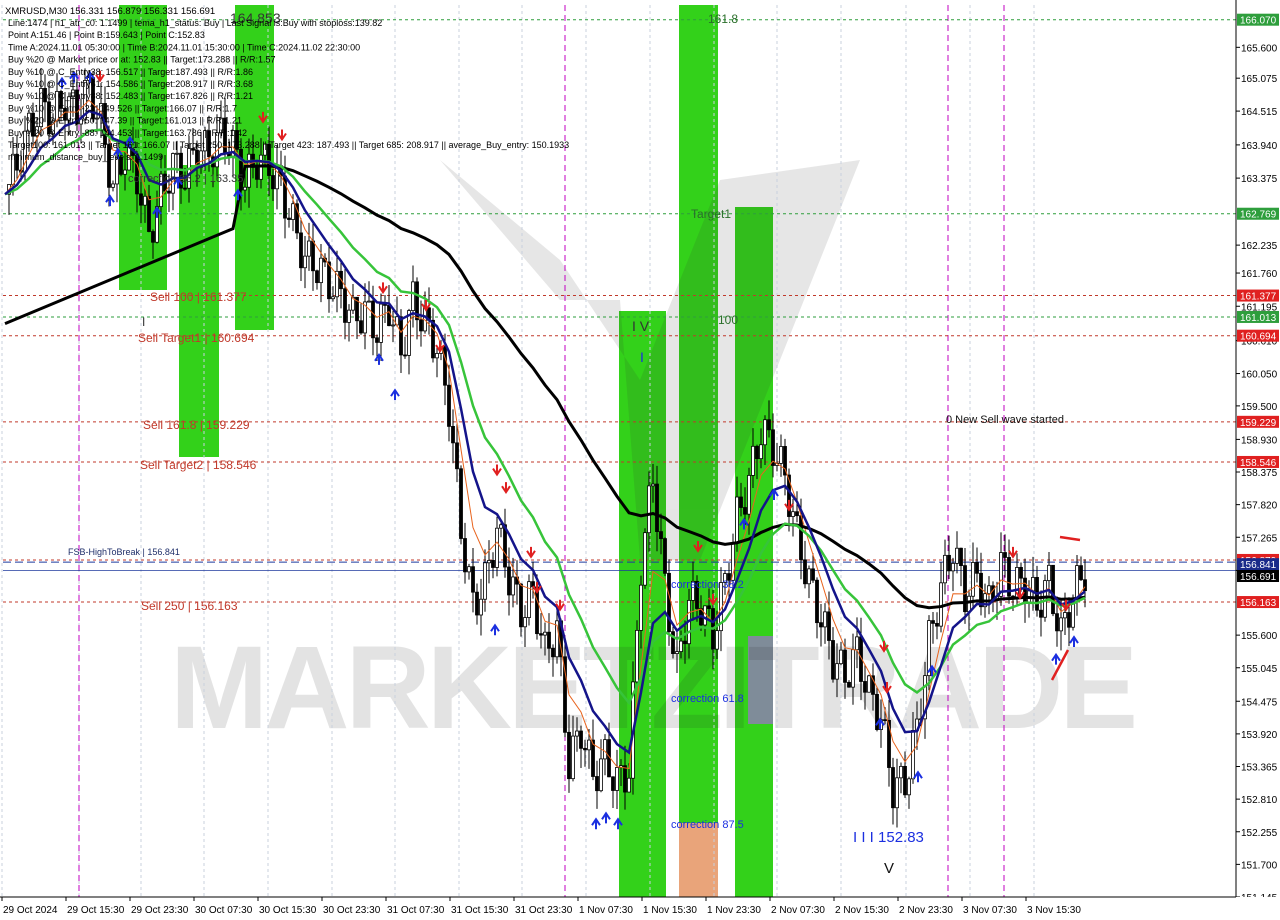 This screenshot has height=920, width=1280. I want to click on y-tick-label: 152.255, so click(1259, 833).